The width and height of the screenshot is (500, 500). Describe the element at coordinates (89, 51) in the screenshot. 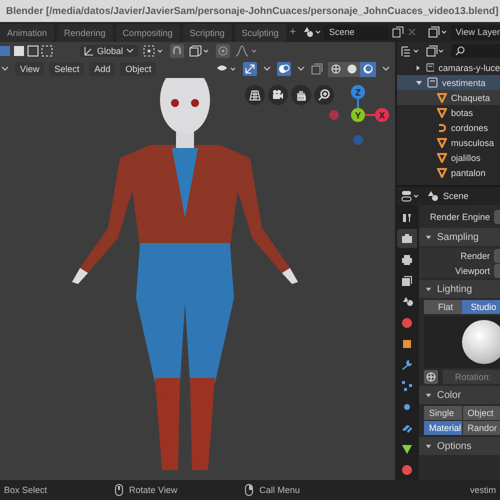

I see `axes-icon` at that location.